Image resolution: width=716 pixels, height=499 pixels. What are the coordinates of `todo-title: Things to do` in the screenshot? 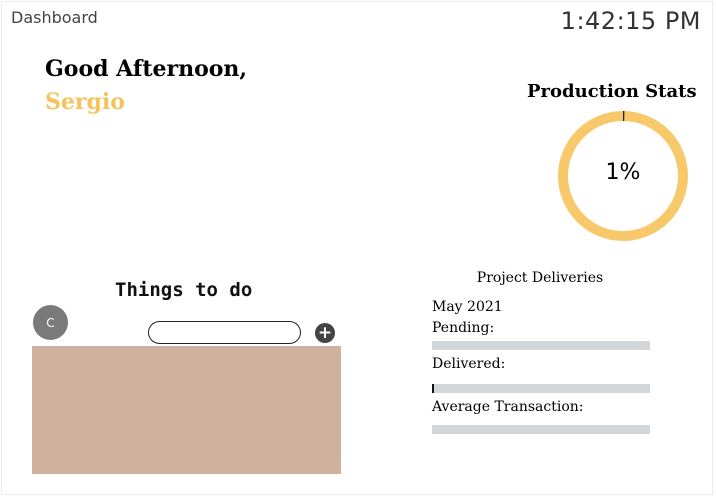 It's located at (184, 290).